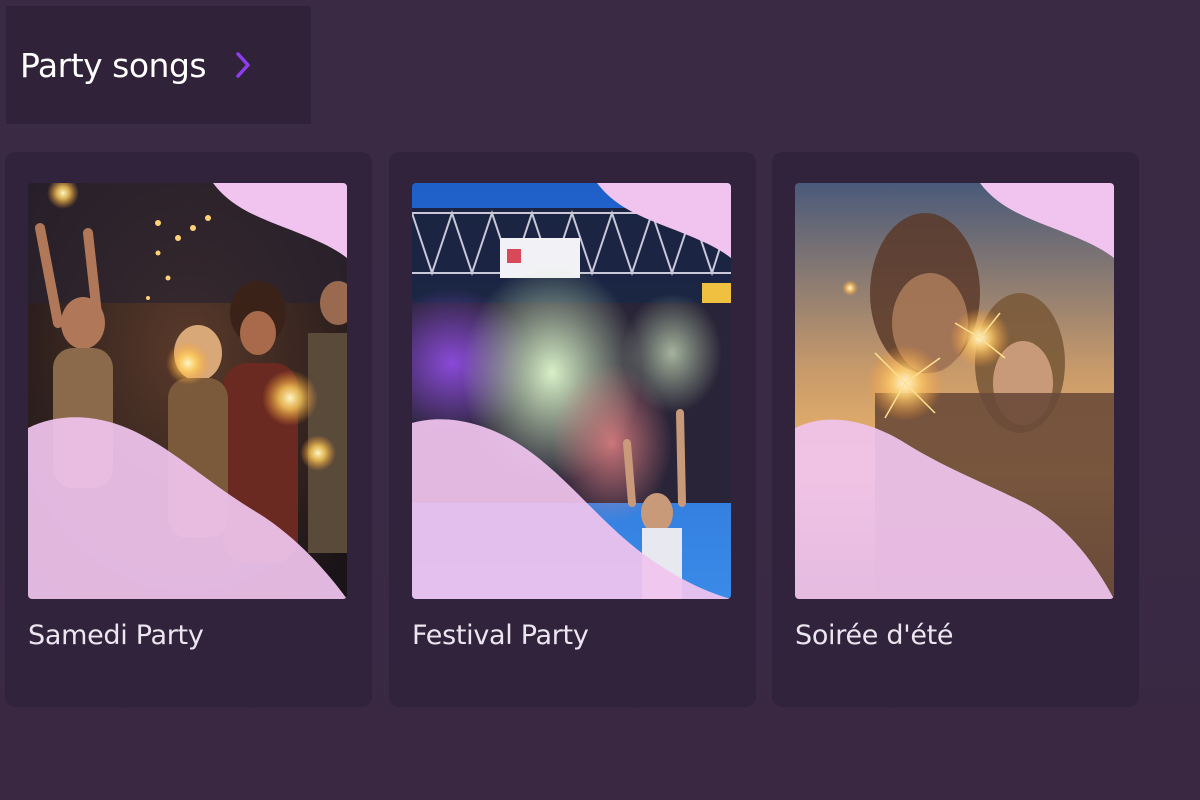 This screenshot has width=1200, height=800. What do you see at coordinates (500, 635) in the screenshot?
I see `playlist-title: Festival Party` at bounding box center [500, 635].